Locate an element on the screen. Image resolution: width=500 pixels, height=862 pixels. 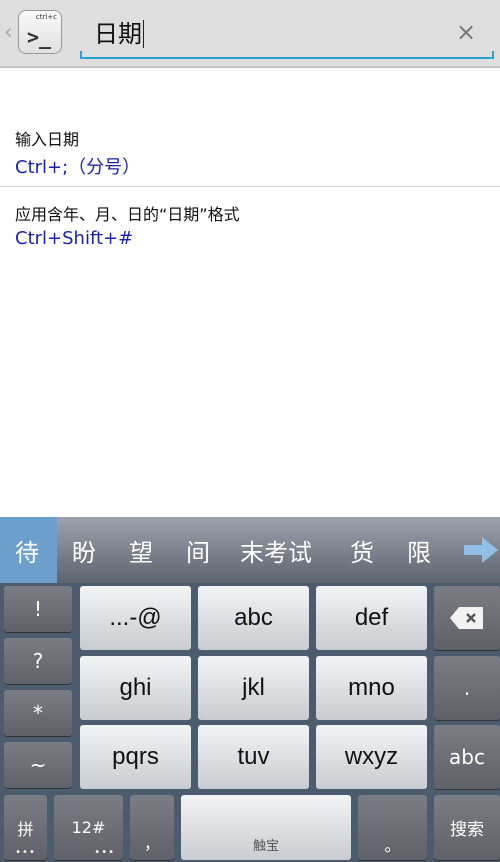
key-question: ? is located at coordinates (38, 661).